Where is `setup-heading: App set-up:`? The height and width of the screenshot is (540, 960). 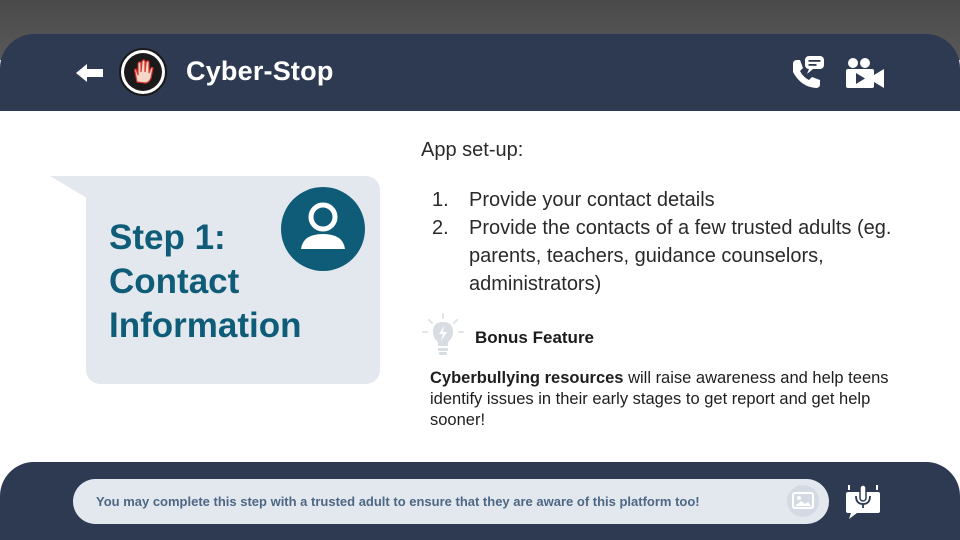 setup-heading: App set-up: is located at coordinates (472, 150).